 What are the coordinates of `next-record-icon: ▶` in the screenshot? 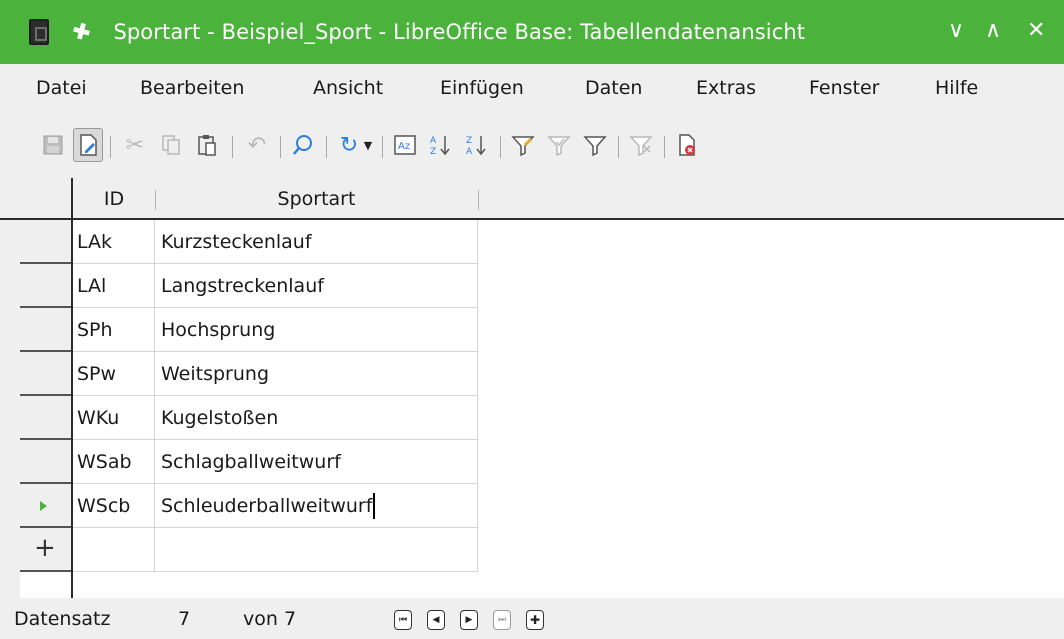 It's located at (469, 620).